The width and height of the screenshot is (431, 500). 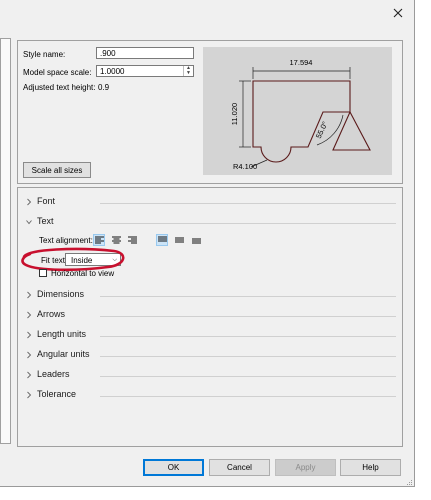 I want to click on section-leaders: Leaders, so click(x=209, y=376).